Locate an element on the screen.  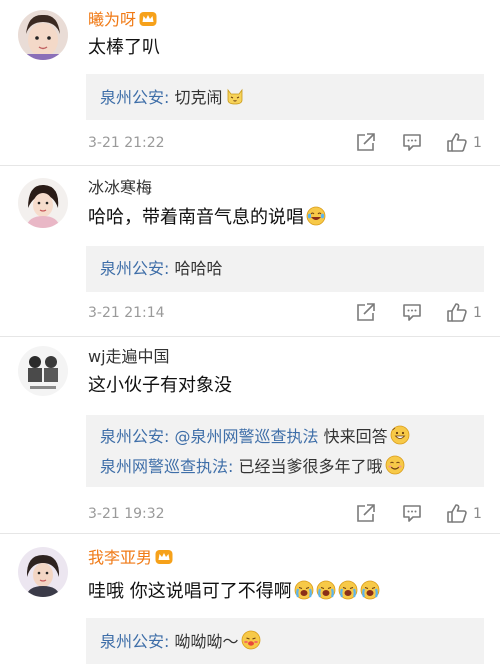
blush-emoji-icon is located at coordinates (251, 640).